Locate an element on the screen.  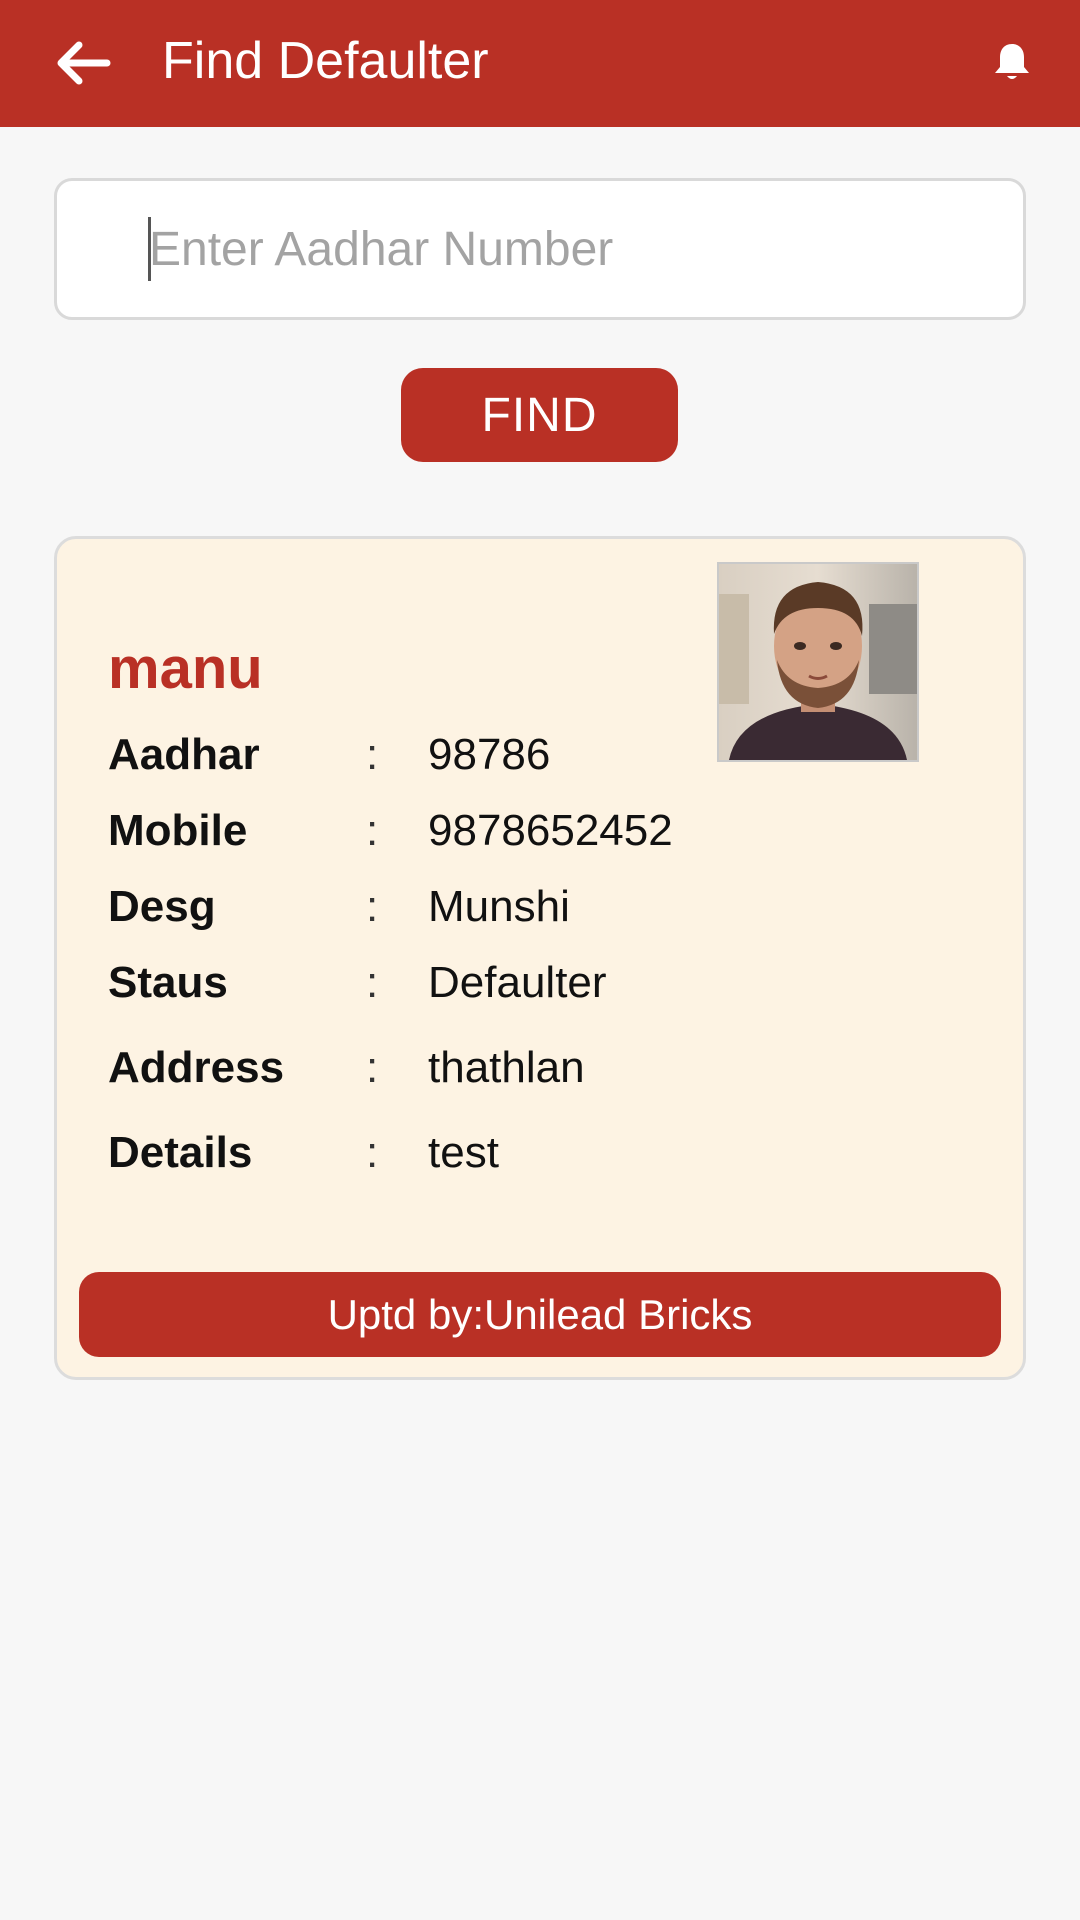
notifications-button is located at coordinates (1012, 62).